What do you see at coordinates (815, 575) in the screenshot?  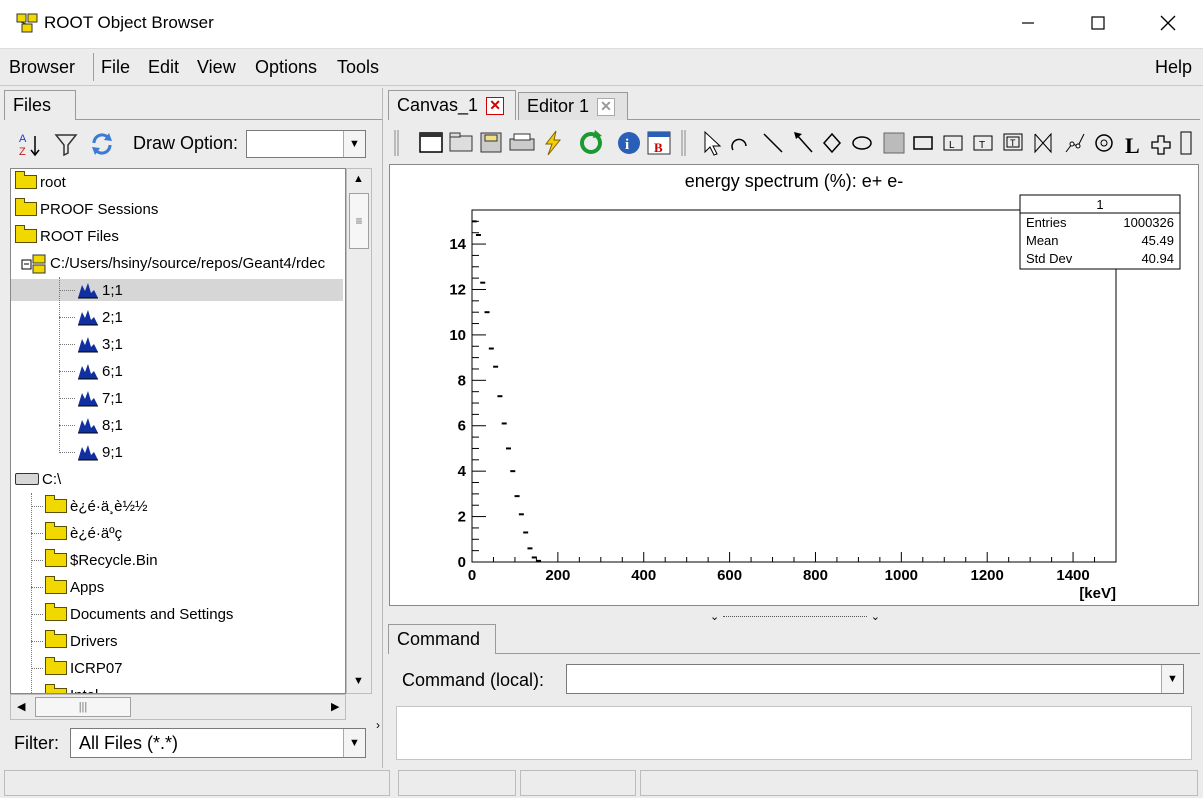 I see `x-tick-label: 800` at bounding box center [815, 575].